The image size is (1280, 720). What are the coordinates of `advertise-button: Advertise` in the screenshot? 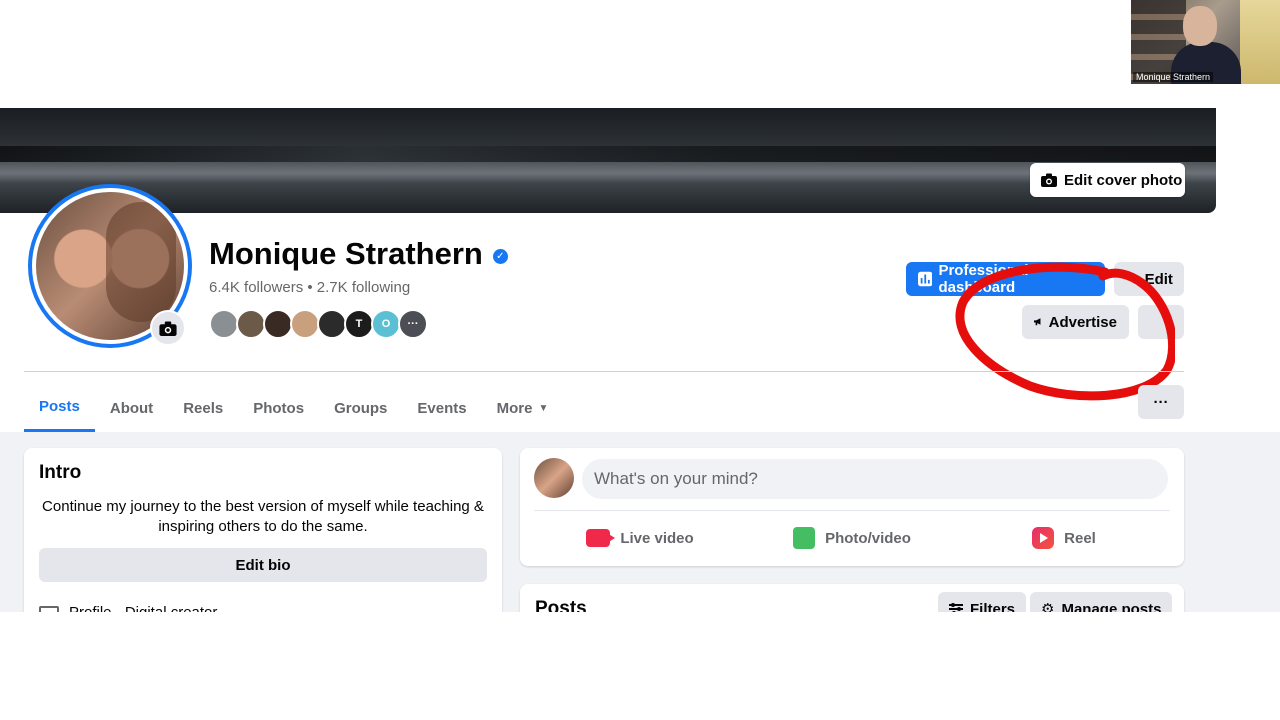 It's located at (1075, 322).